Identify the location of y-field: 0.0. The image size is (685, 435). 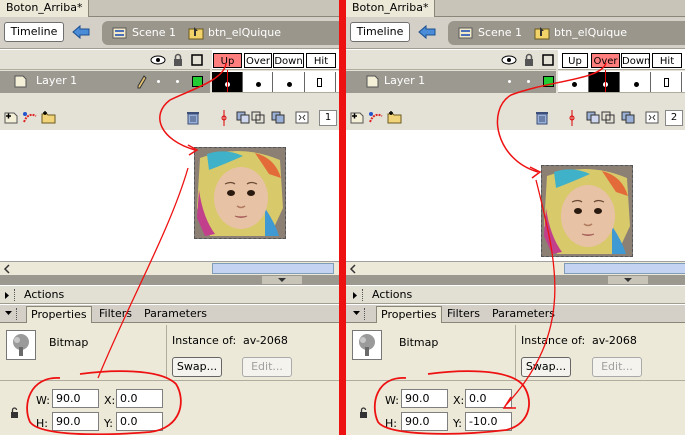
(139, 421).